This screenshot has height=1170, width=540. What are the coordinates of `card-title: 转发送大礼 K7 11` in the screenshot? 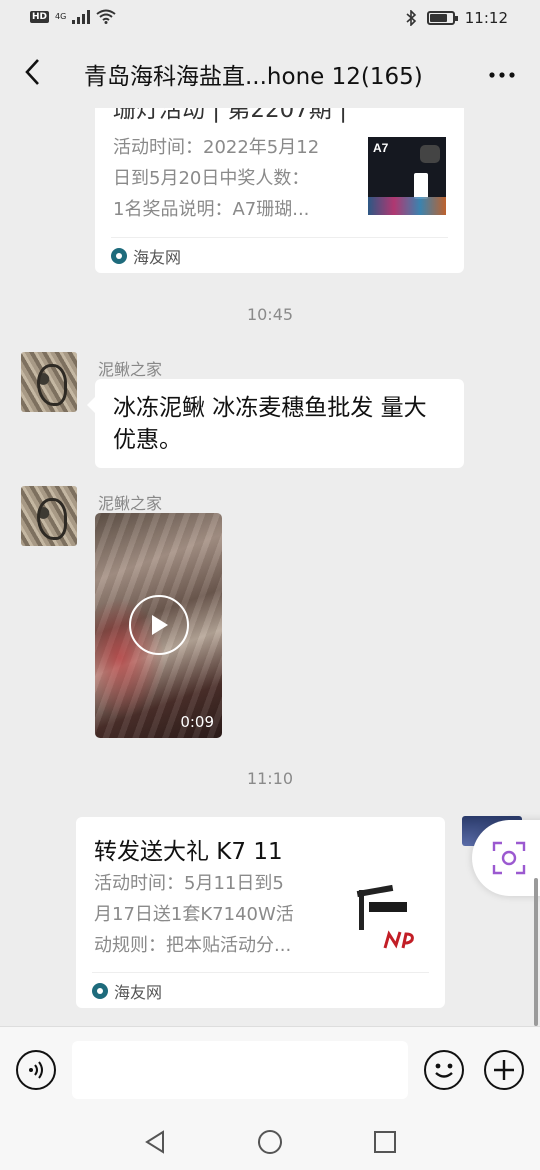 It's located at (188, 852).